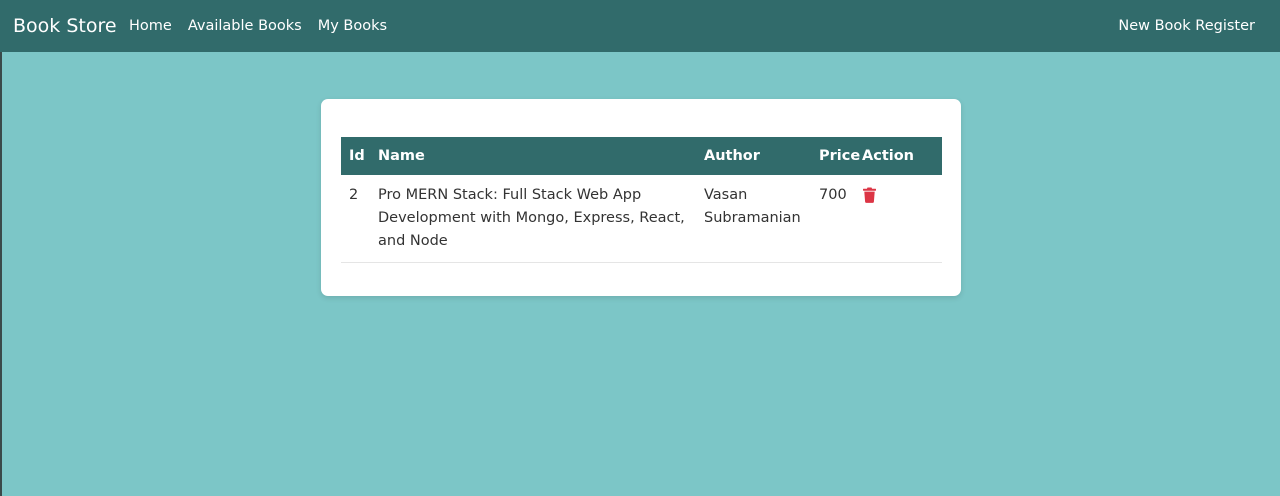  Describe the element at coordinates (245, 26) in the screenshot. I see `nav-link-available-books: Available Books` at that location.